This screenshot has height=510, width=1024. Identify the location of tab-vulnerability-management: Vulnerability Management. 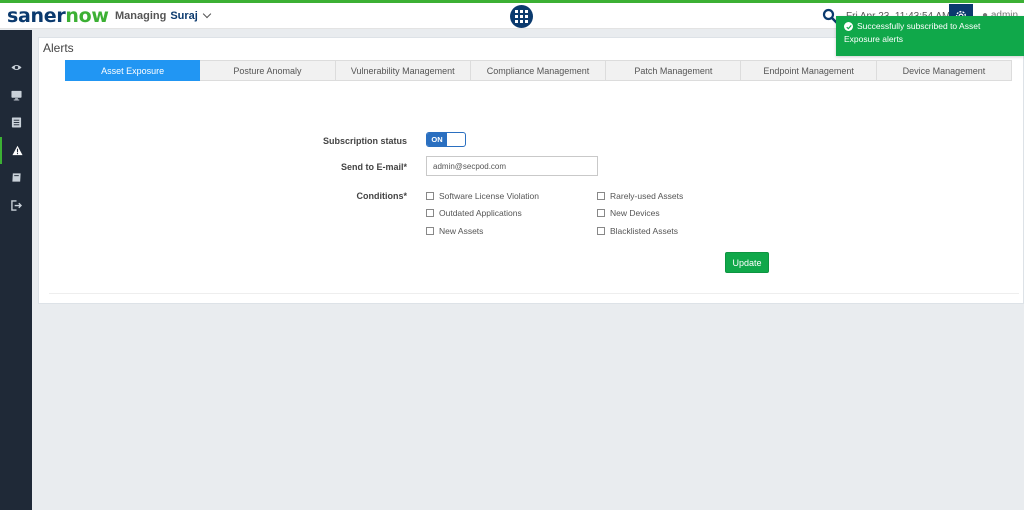
(403, 70).